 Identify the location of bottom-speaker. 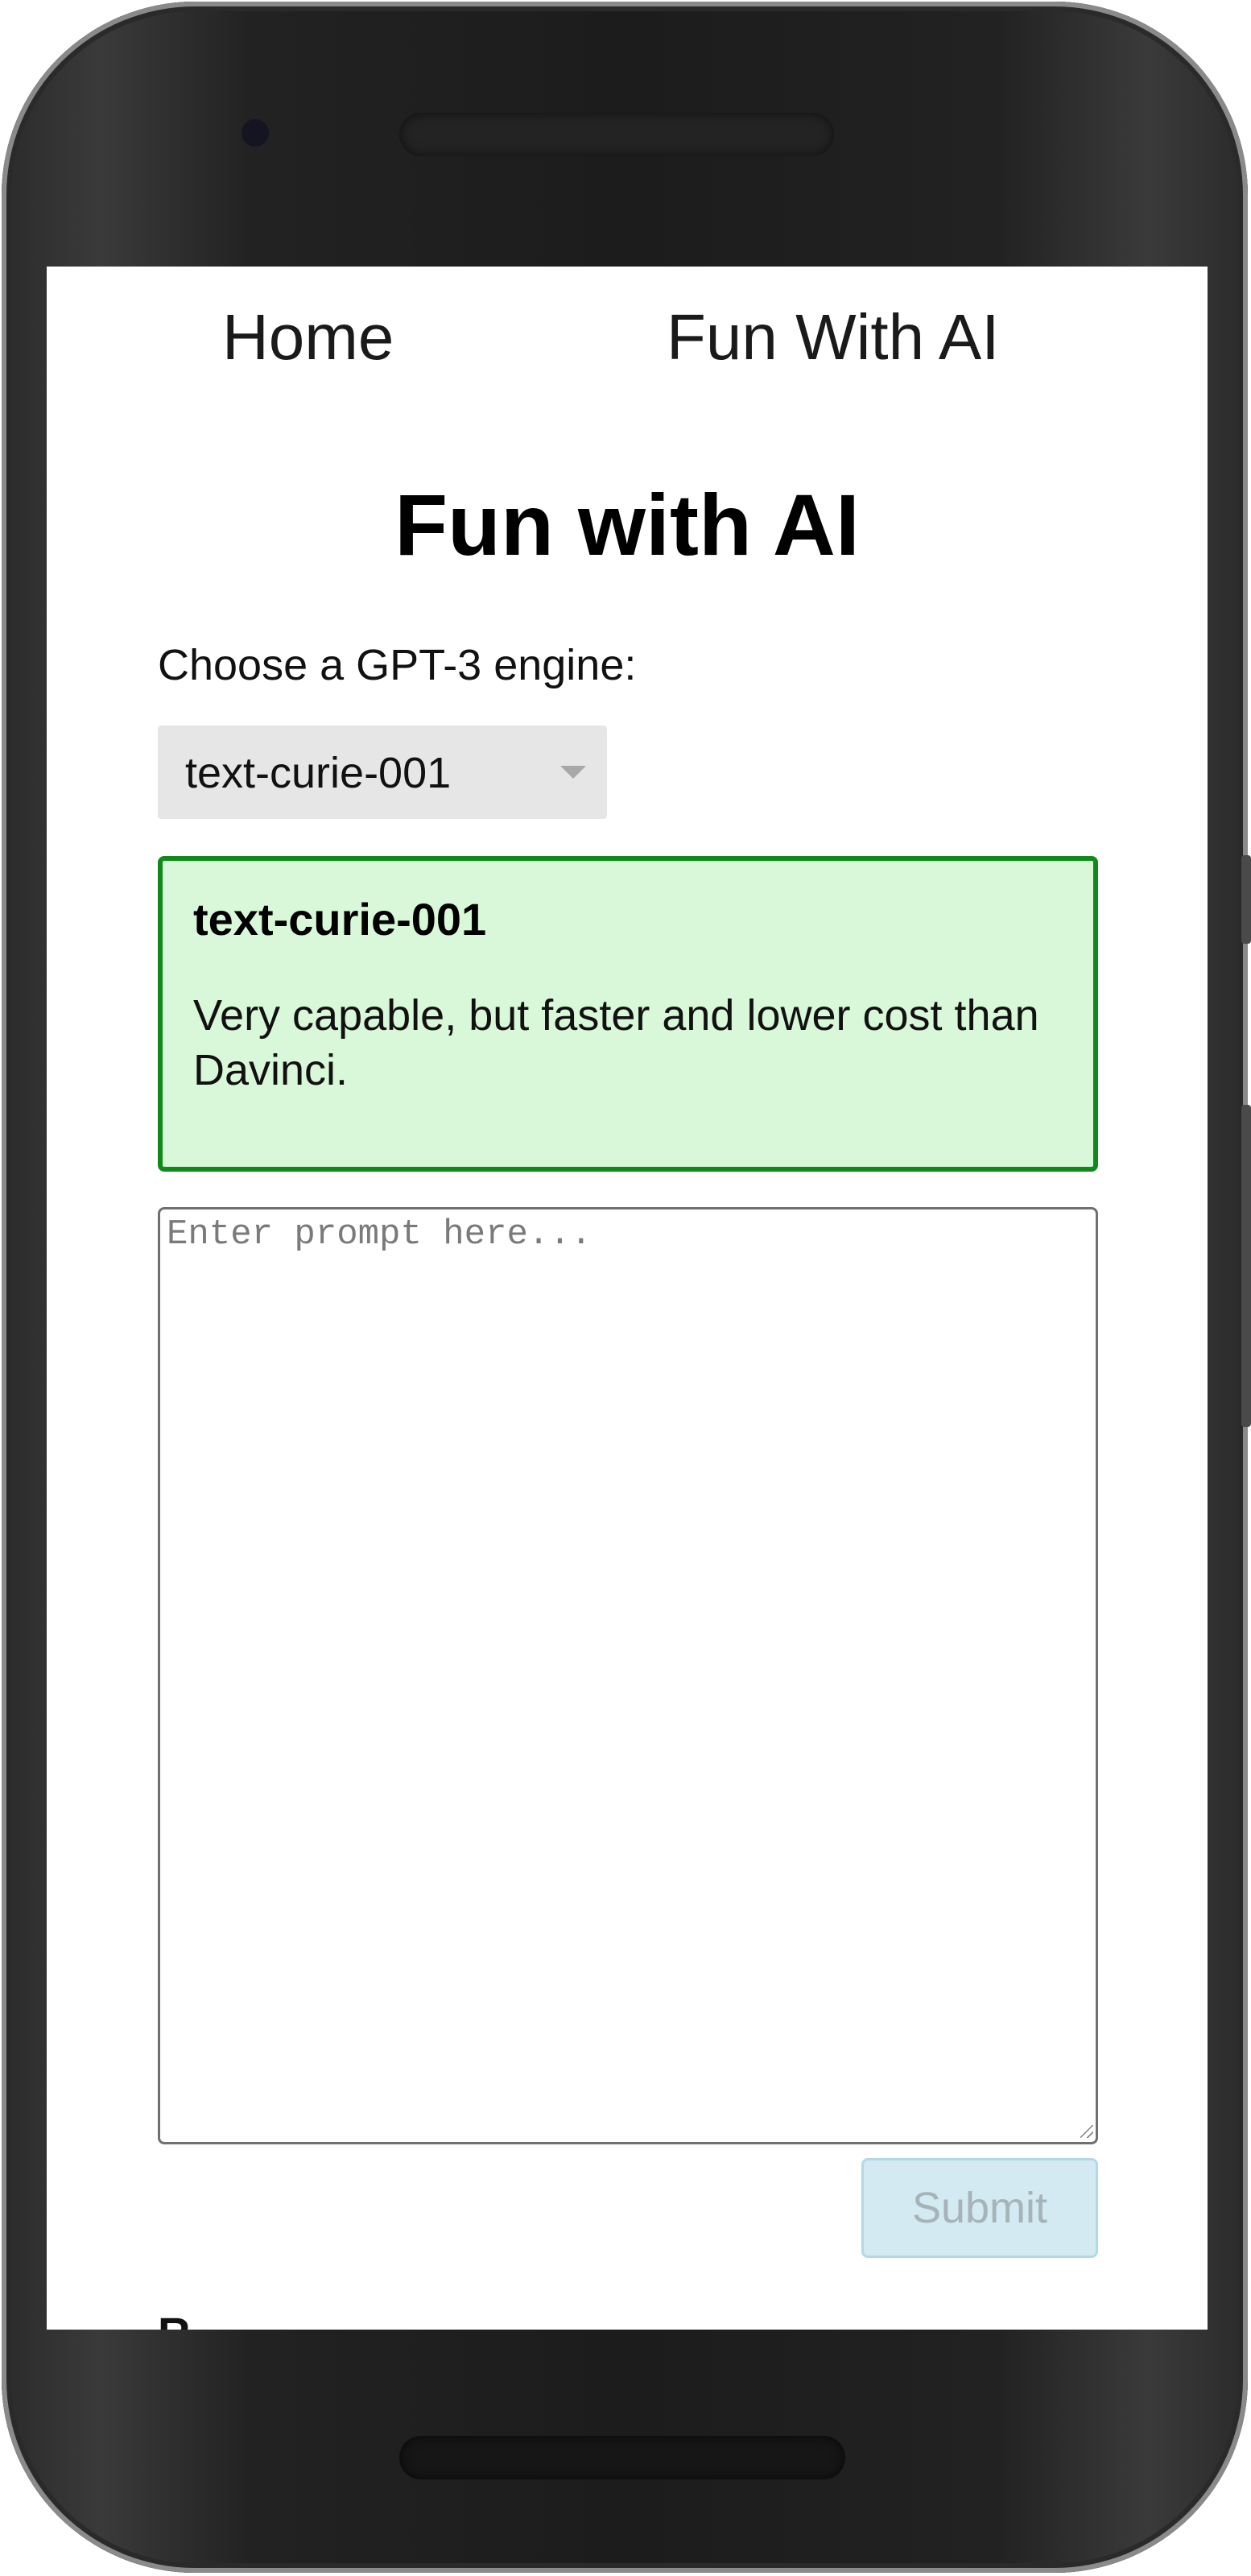
(622, 2457).